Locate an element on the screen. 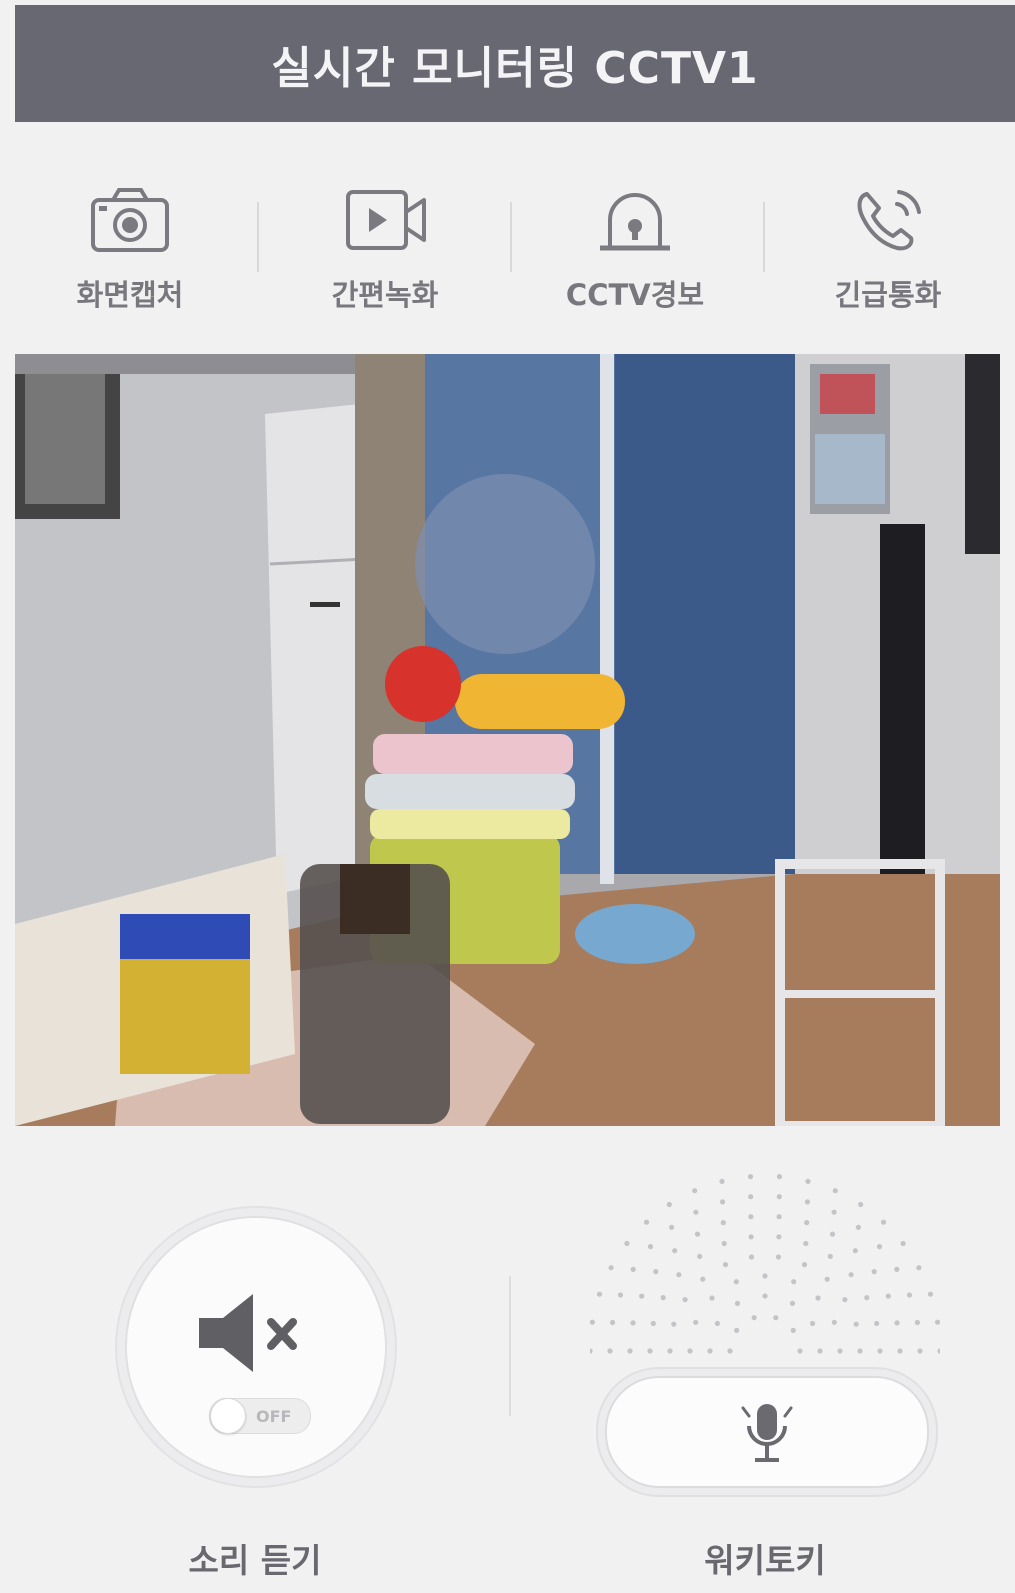 This screenshot has height=1593, width=1015. emergency-call-button: 긴급통화 is located at coordinates (888, 252).